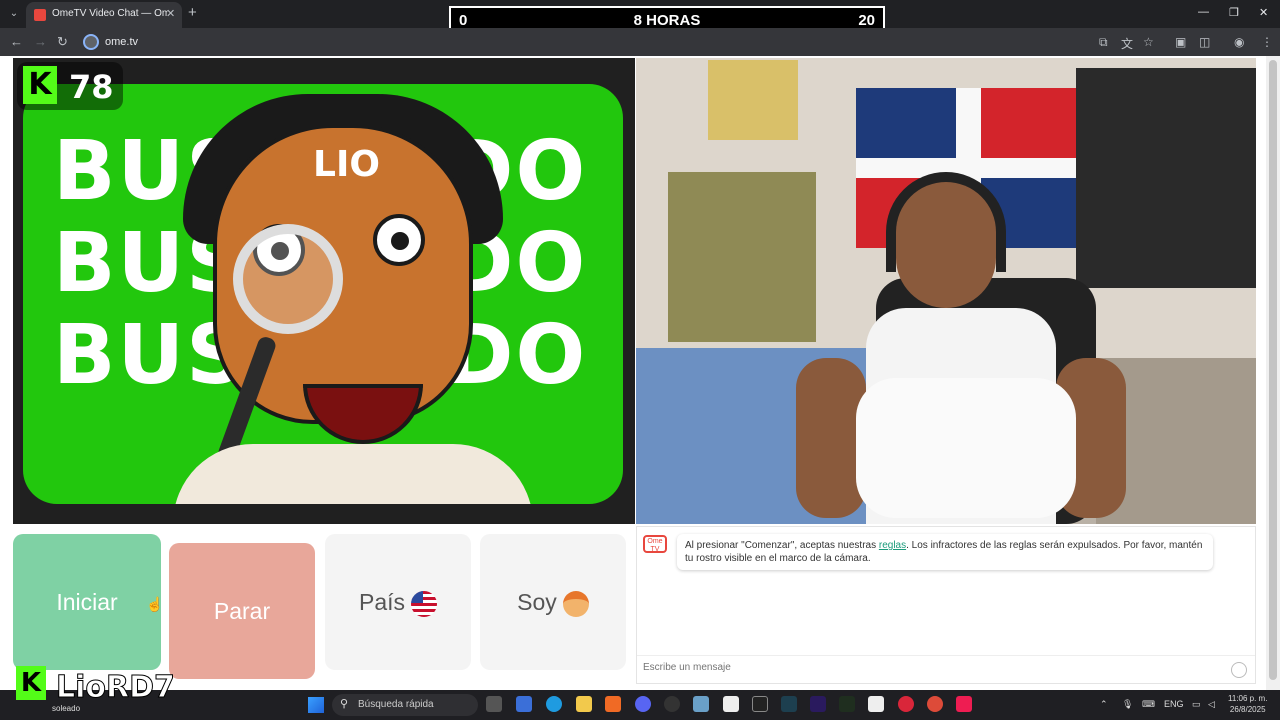 Image resolution: width=1280 pixels, height=720 pixels. What do you see at coordinates (966, 448) in the screenshot?
I see `pillow` at bounding box center [966, 448].